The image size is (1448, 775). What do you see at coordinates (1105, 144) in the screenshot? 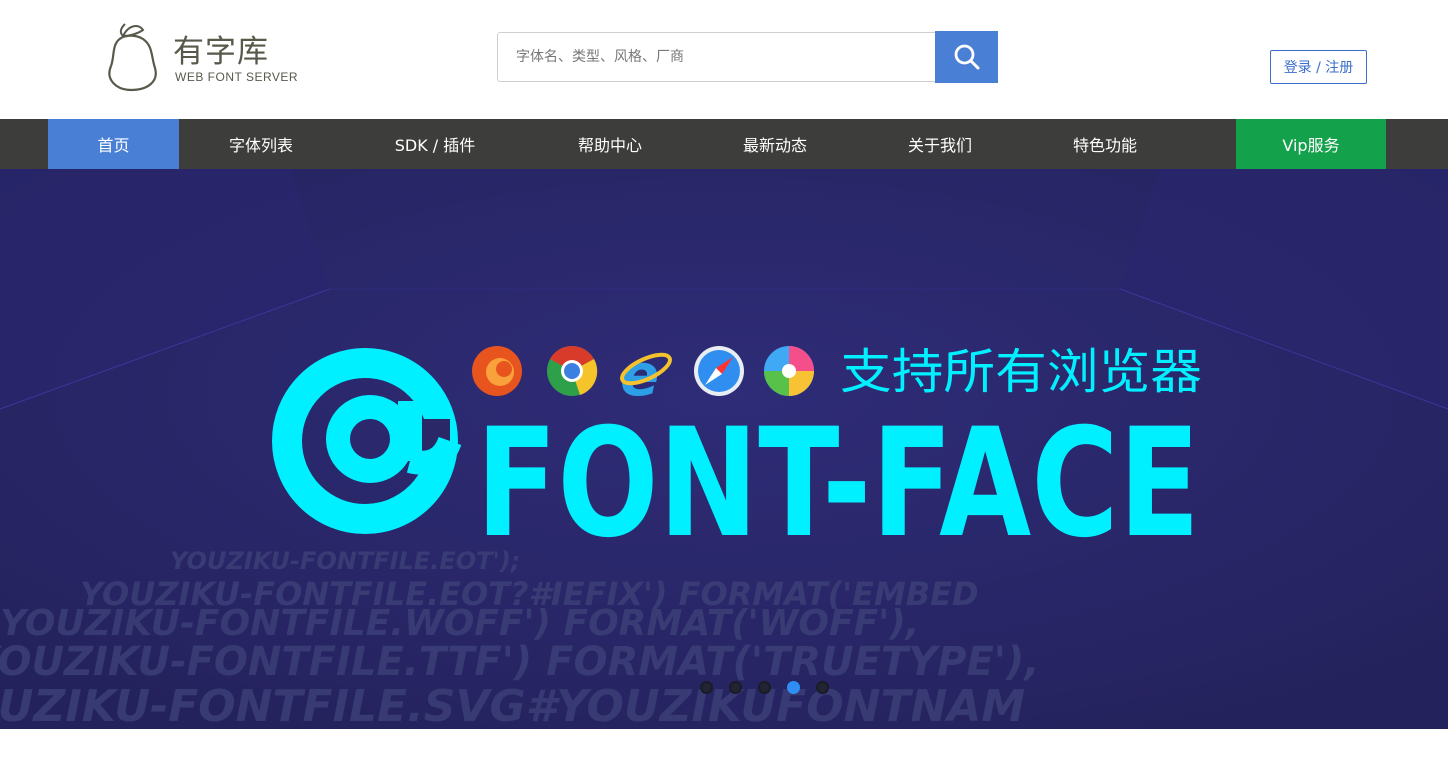
I see `nav-item-features: 特色功能` at bounding box center [1105, 144].